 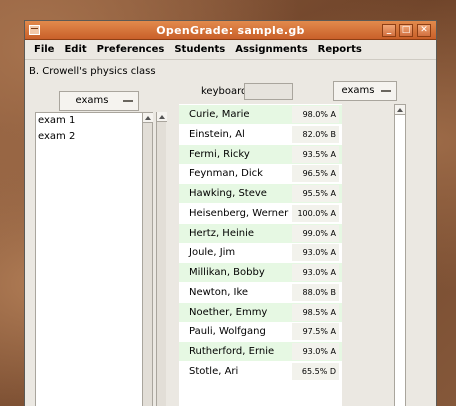 I want to click on window-title: OpenGrade: sample.gb, so click(x=230, y=30).